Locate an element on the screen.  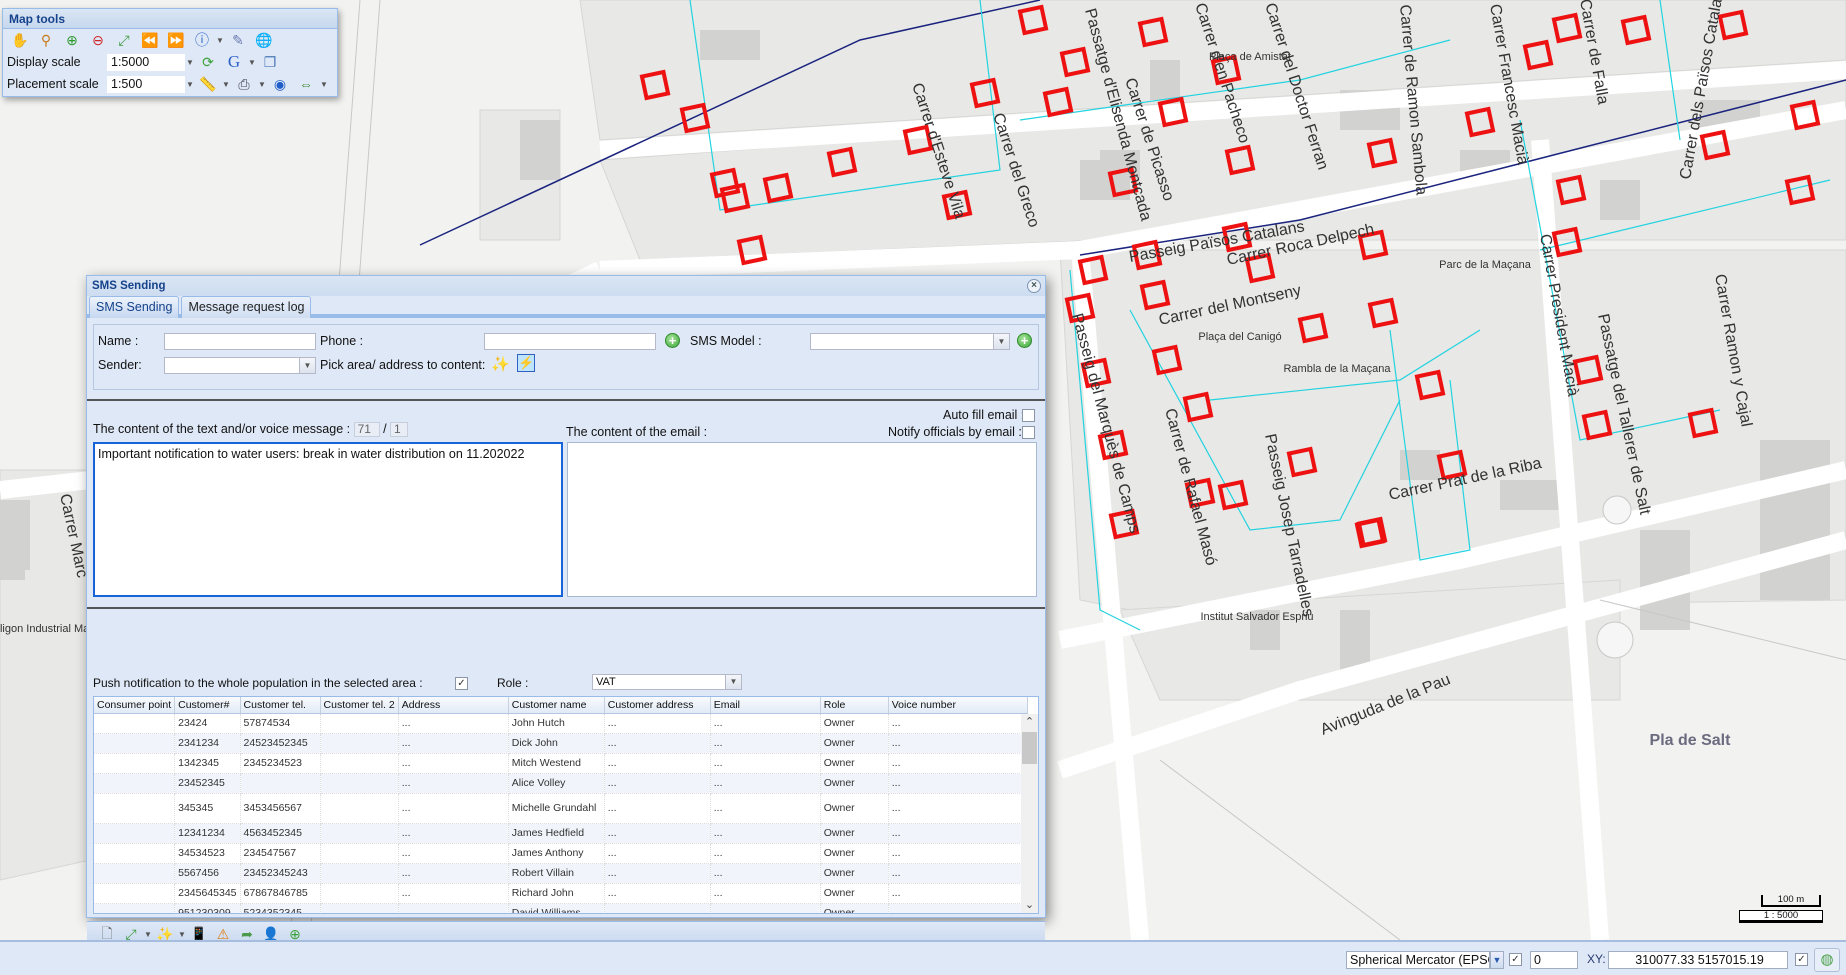
close-icon: × is located at coordinates (1034, 286).